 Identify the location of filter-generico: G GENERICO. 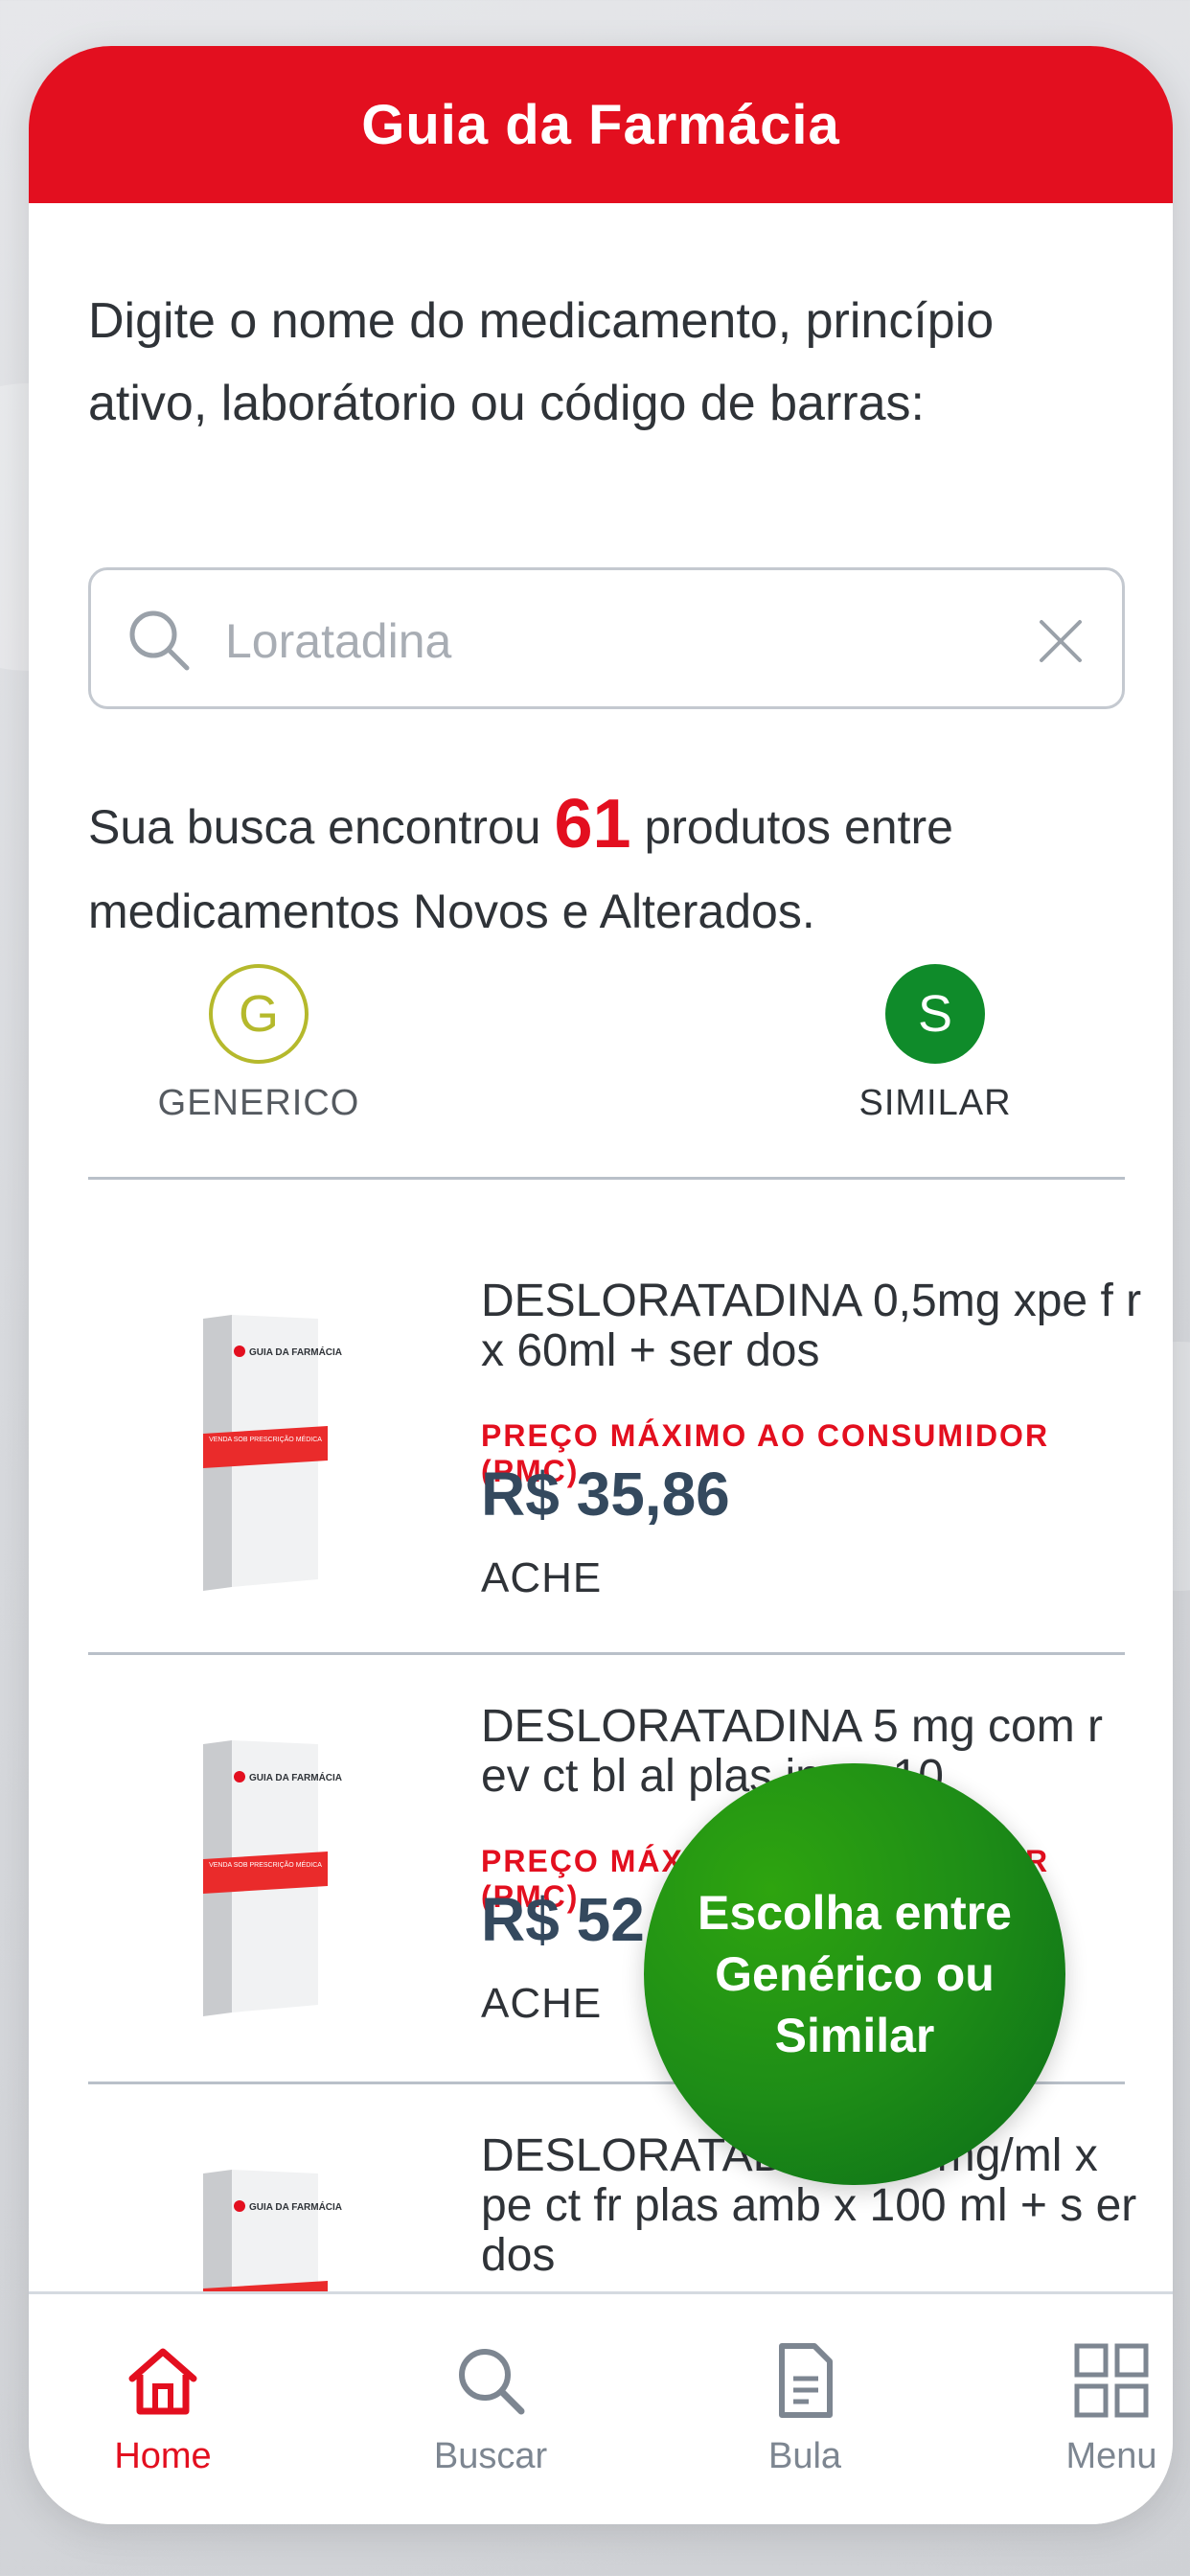
(258, 1044).